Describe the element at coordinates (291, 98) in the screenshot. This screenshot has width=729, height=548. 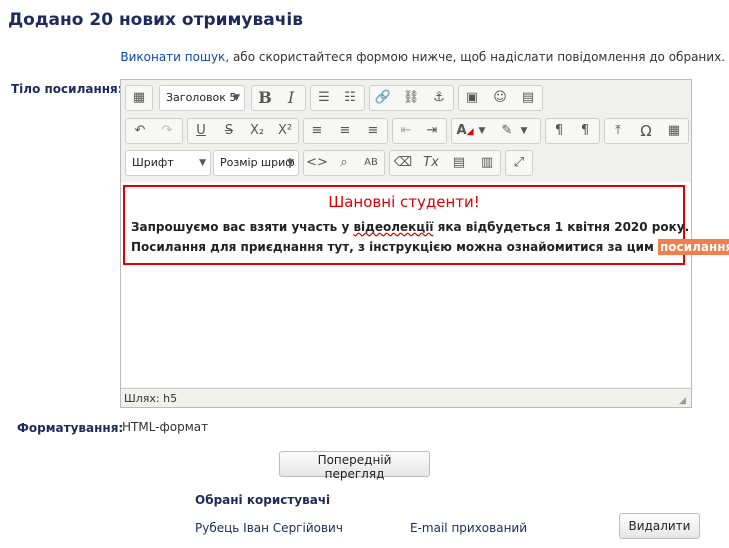
I see `italic-icon: I` at that location.